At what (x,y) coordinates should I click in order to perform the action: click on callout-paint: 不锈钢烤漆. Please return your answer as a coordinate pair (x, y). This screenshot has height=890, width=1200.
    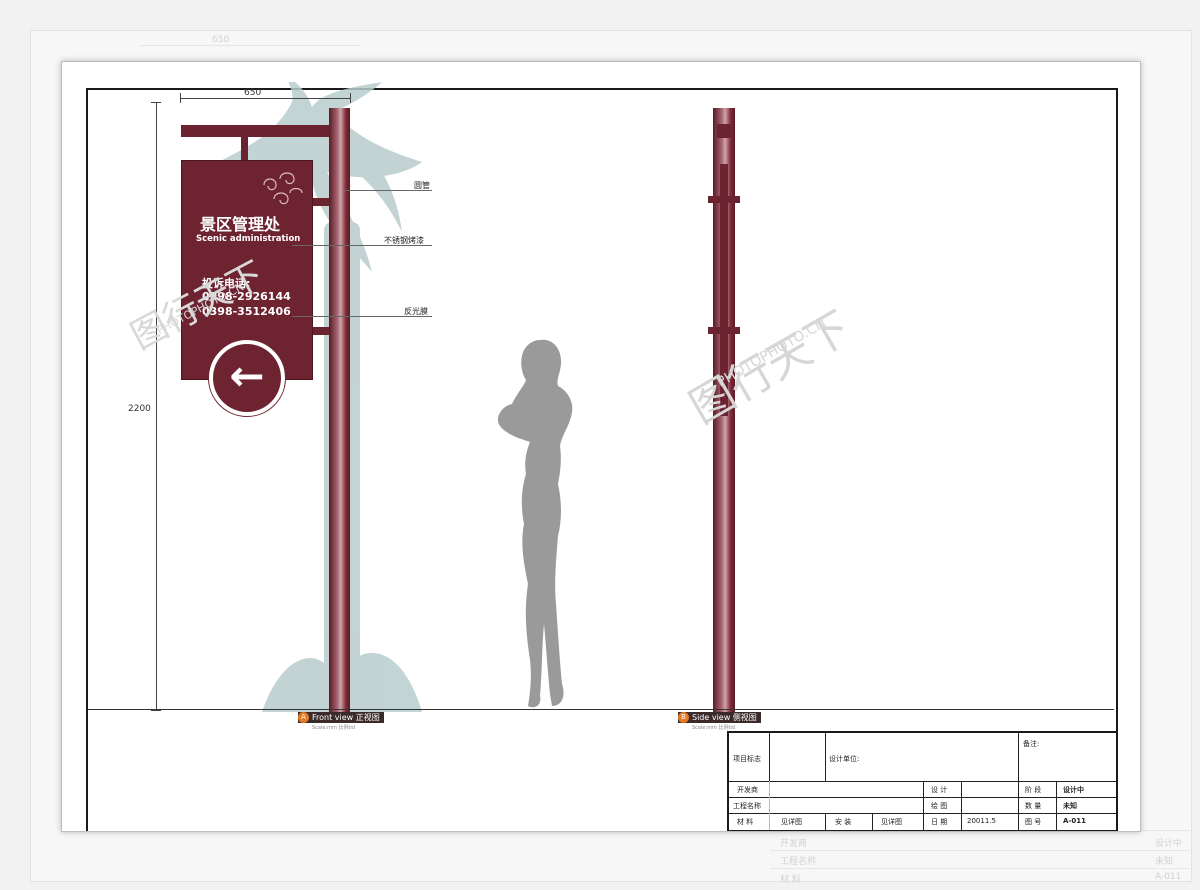
    Looking at the image, I should click on (404, 240).